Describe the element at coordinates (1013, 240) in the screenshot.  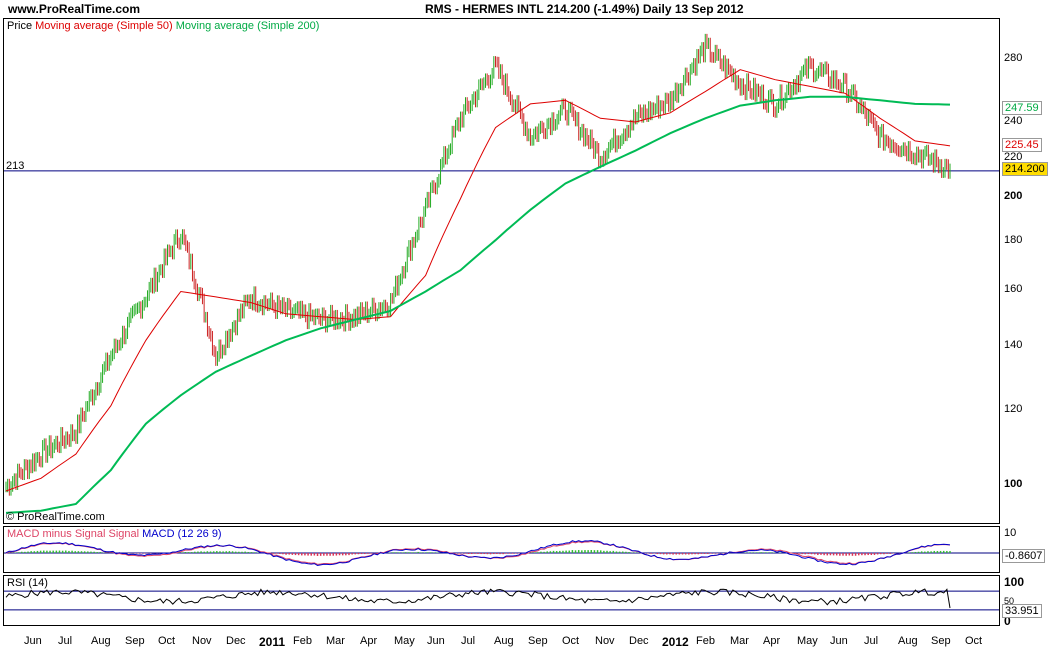
I see `y-tick-180: 180` at that location.